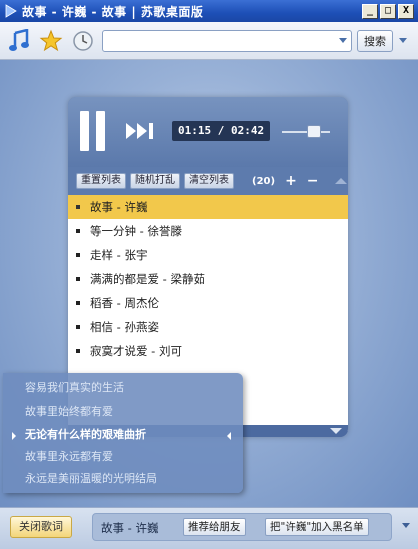 The image size is (418, 549). Describe the element at coordinates (375, 40) in the screenshot. I see `search-button: 搜索` at that location.